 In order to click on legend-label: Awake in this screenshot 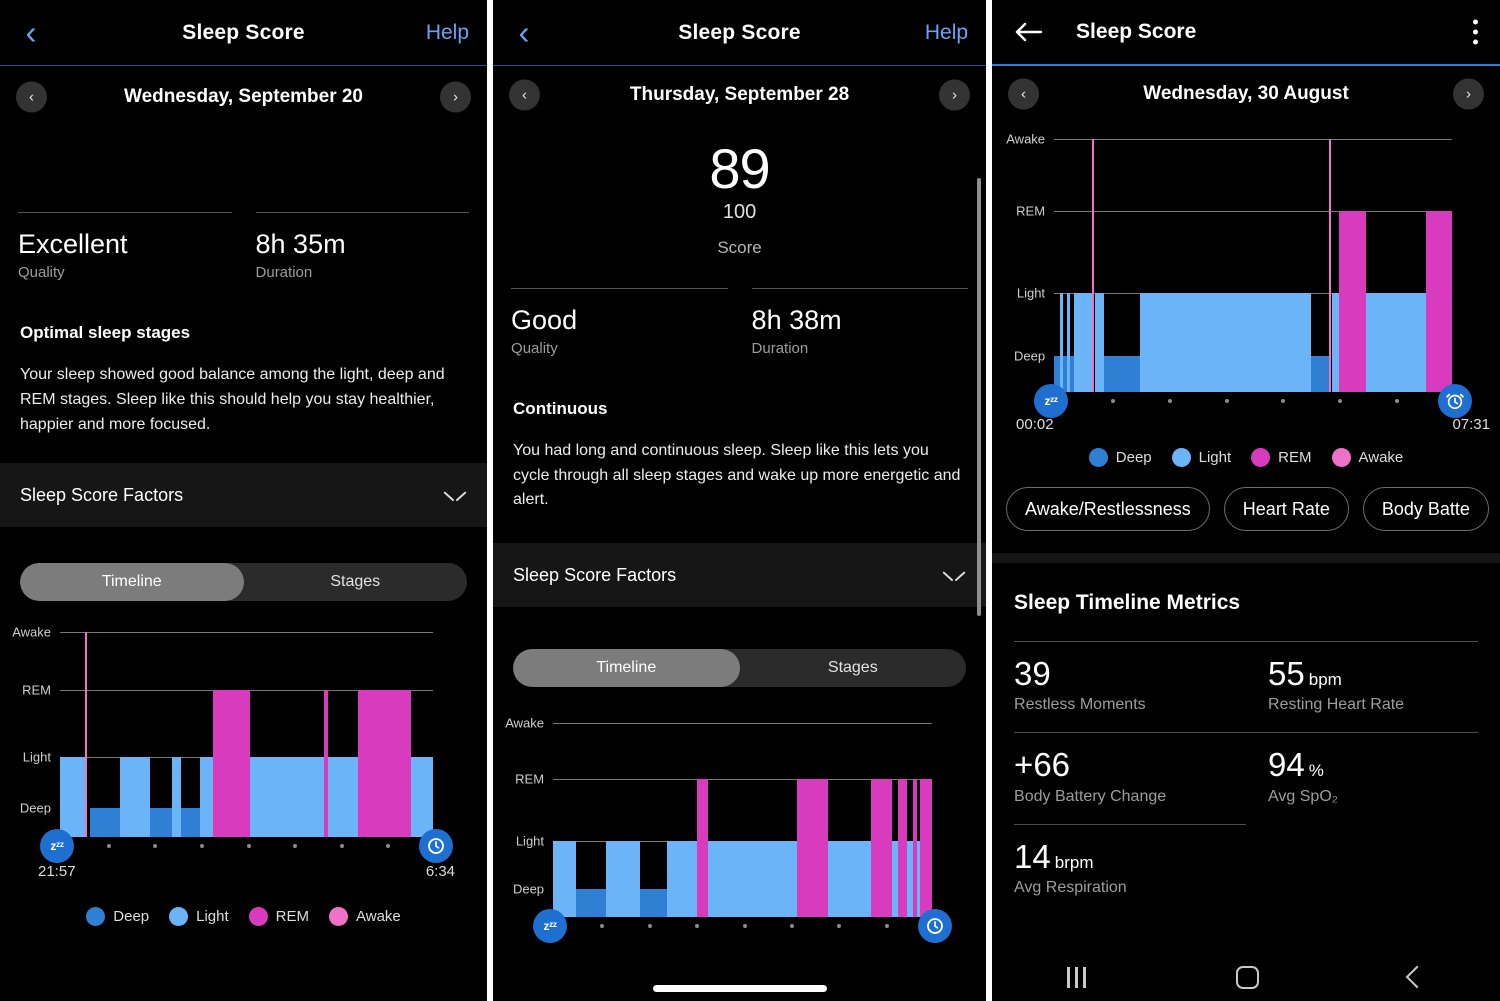, I will do `click(378, 917)`.